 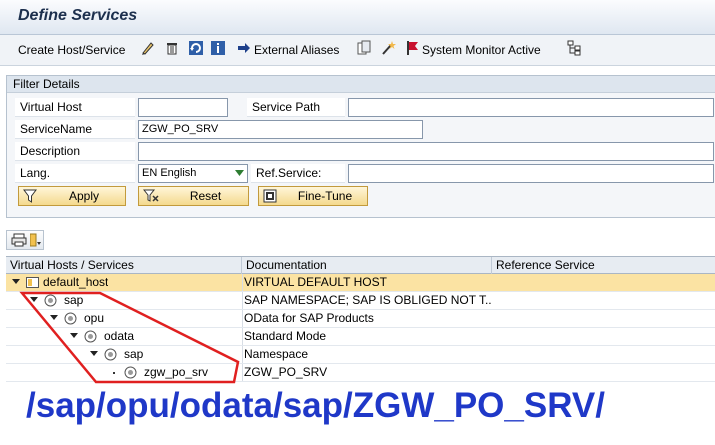 I want to click on tree-row-opu: opu OData for SAP Products, so click(x=360, y=319).